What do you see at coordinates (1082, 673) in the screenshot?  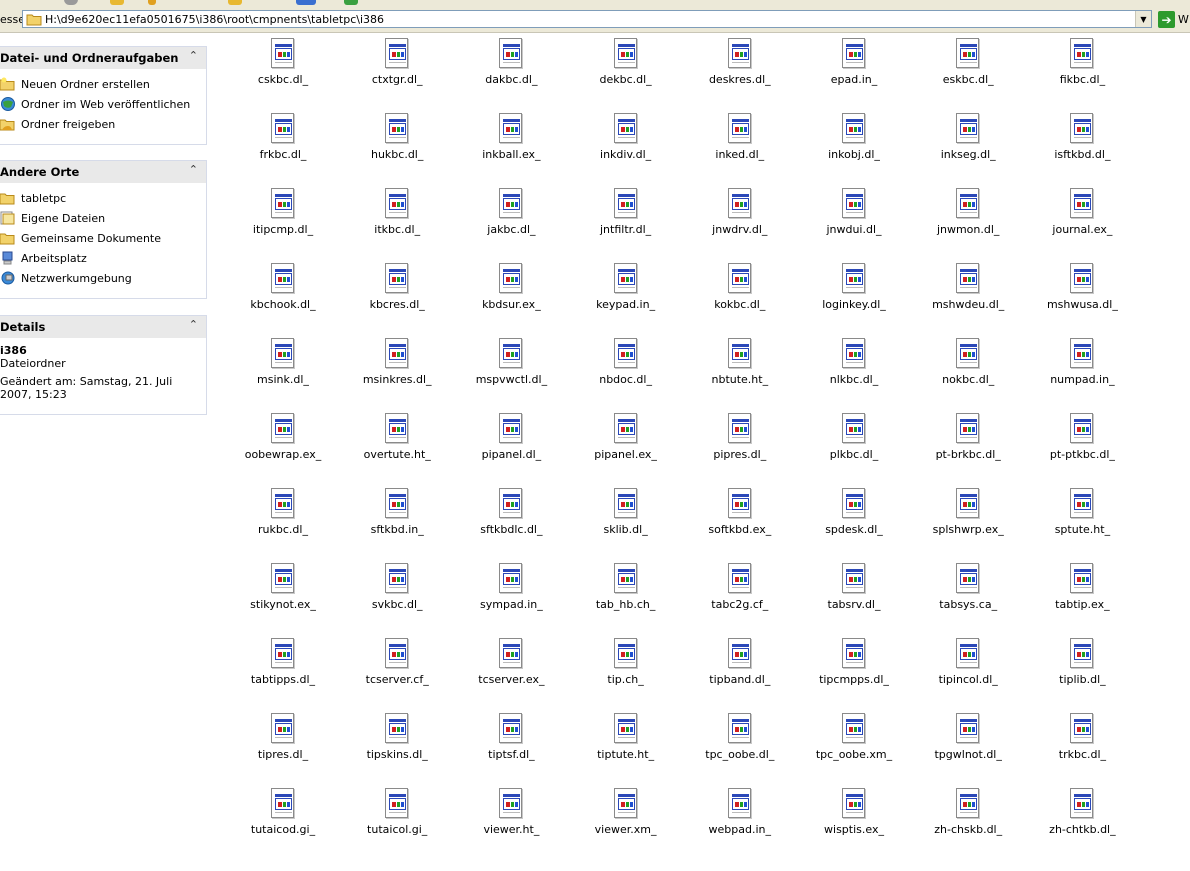 I see `file-item: tiplib.dl_` at bounding box center [1082, 673].